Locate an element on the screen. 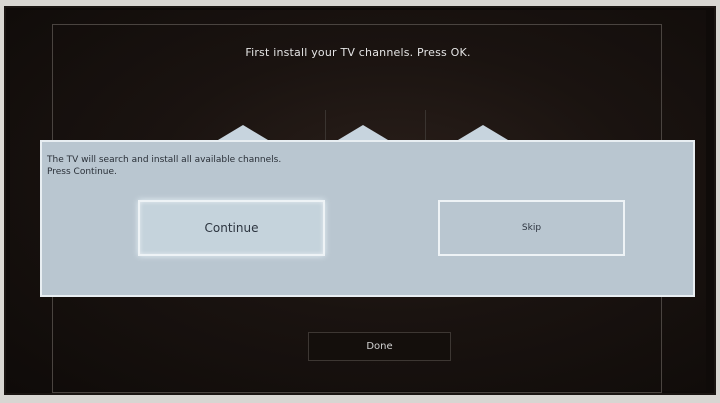  dialog-message-line2: Press Continue. is located at coordinates (82, 172).